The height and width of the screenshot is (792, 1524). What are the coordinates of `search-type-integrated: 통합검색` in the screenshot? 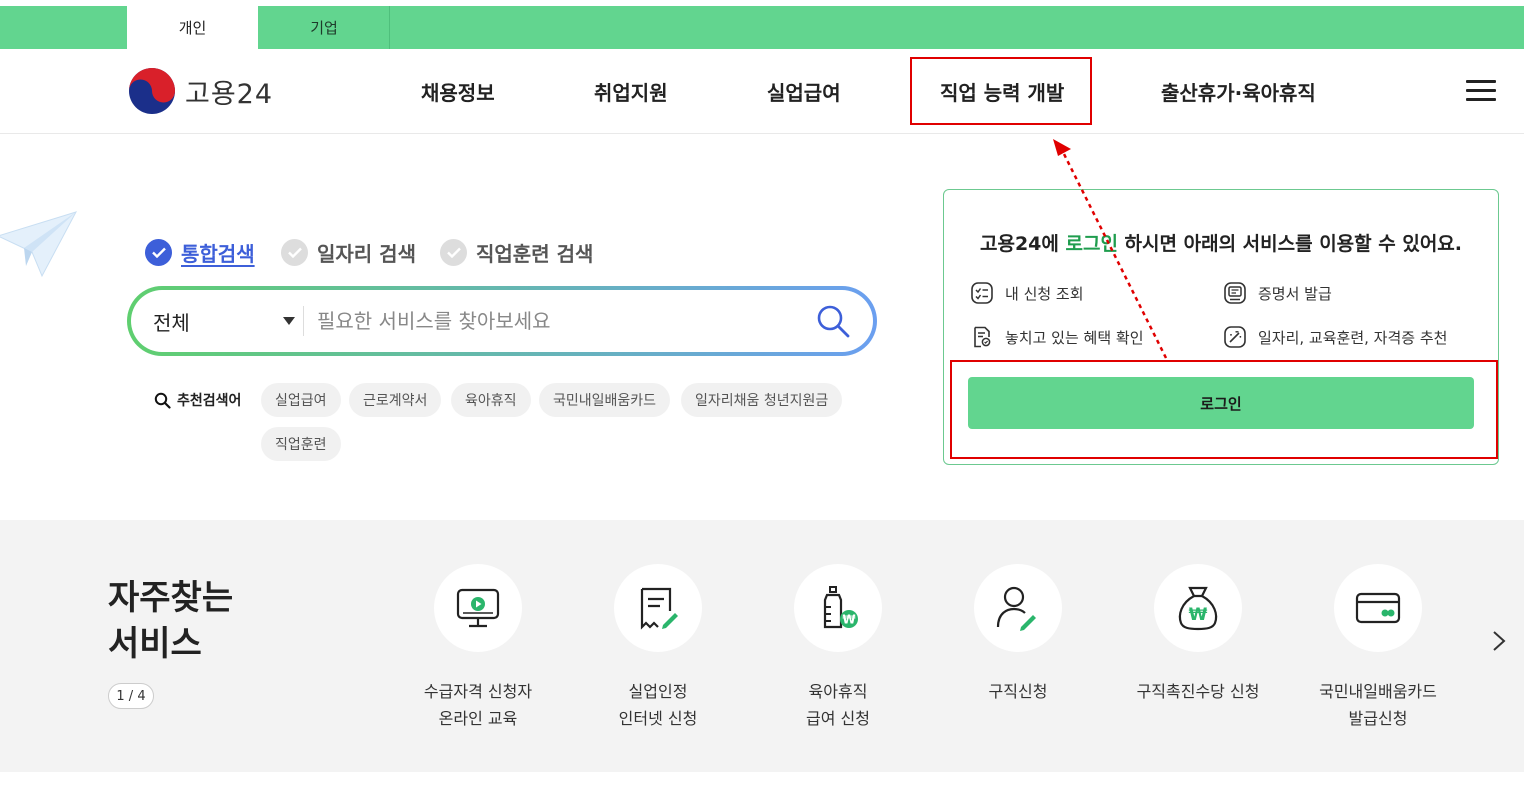 It's located at (200, 252).